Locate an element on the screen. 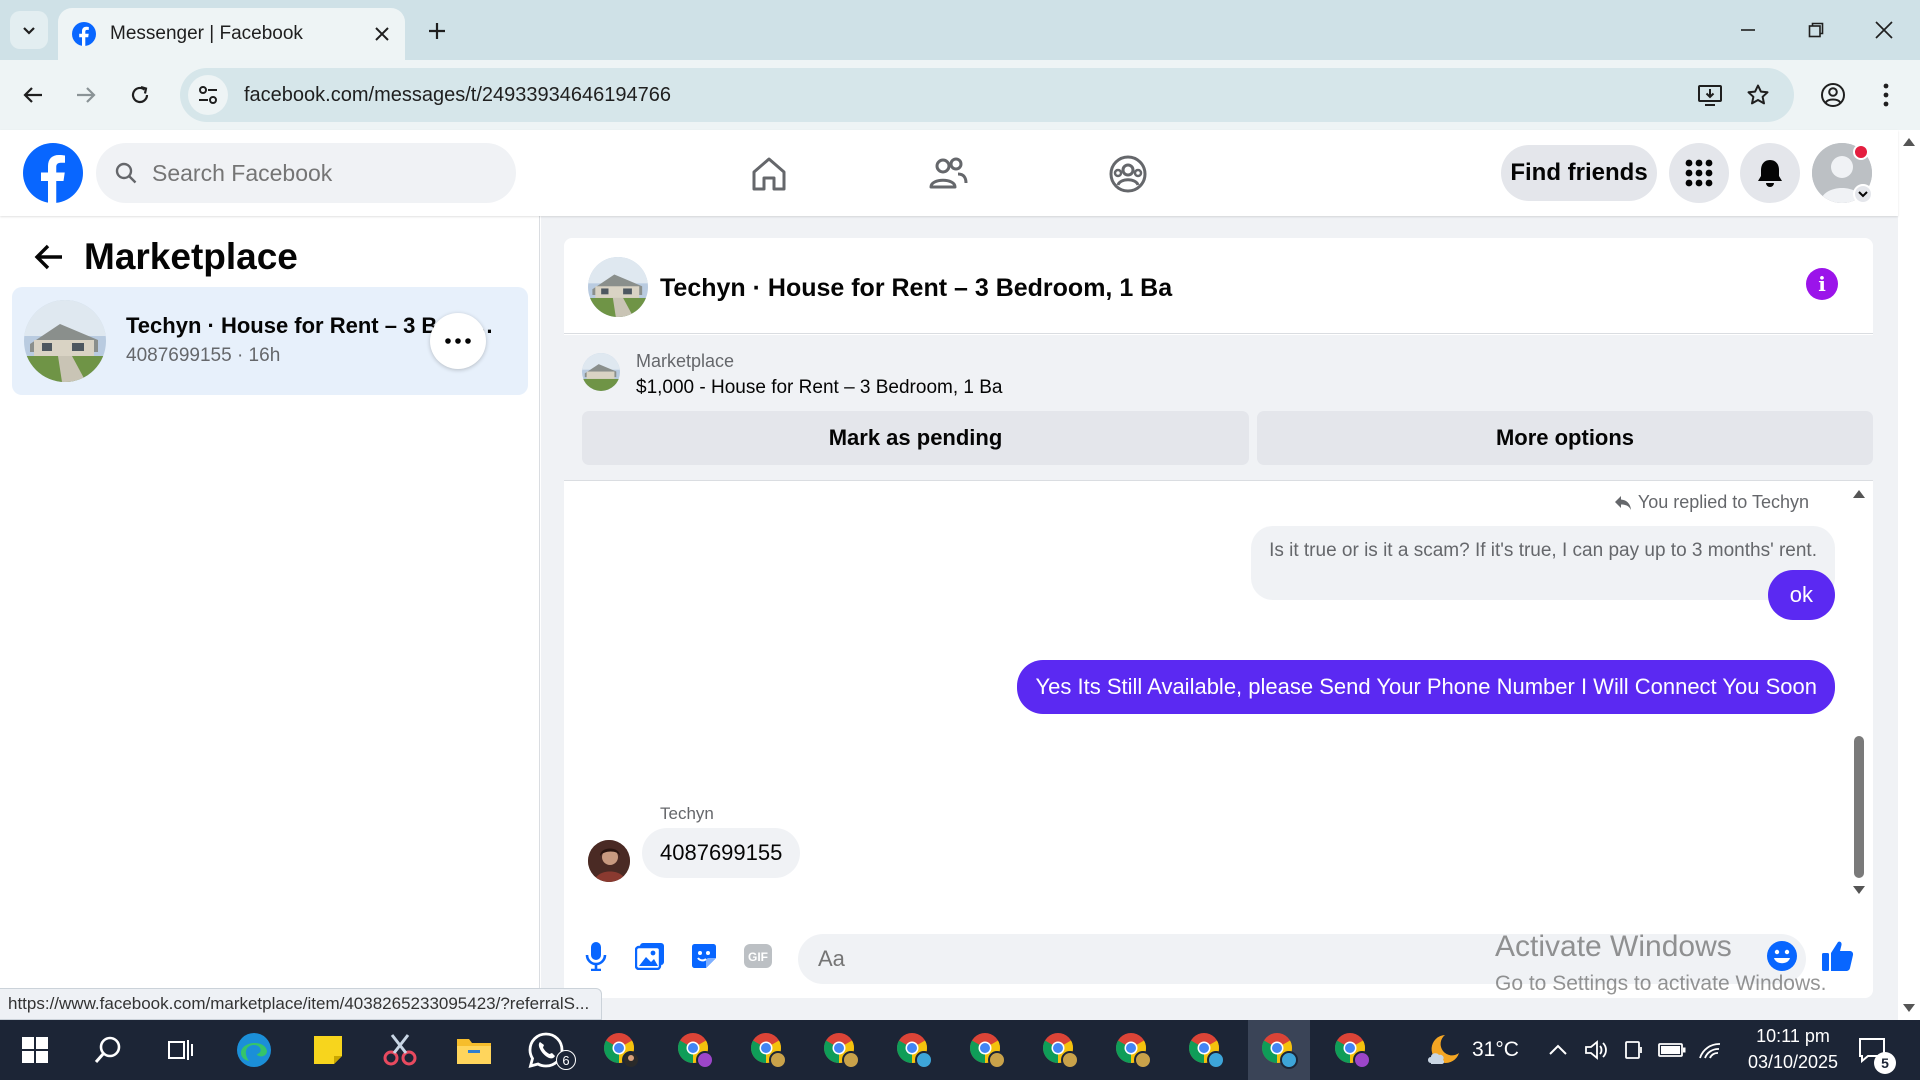 This screenshot has width=1920, height=1080. attach-photo-button is located at coordinates (650, 956).